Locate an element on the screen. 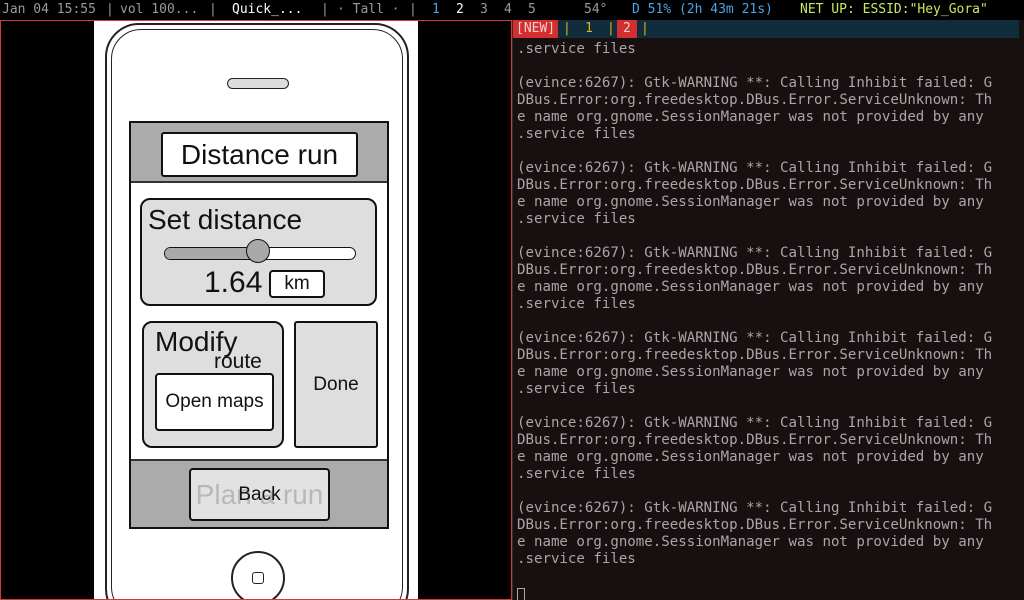 This screenshot has width=1024, height=600. open-maps-button: Open maps is located at coordinates (214, 402).